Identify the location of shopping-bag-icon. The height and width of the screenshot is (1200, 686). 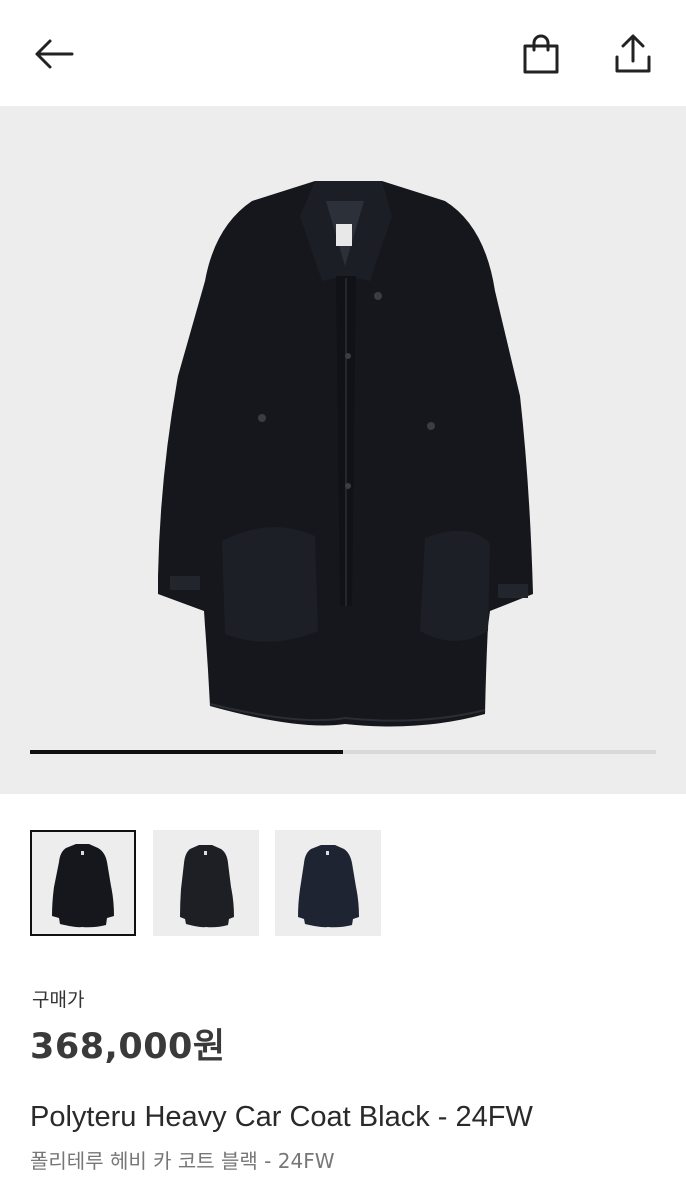
(541, 54).